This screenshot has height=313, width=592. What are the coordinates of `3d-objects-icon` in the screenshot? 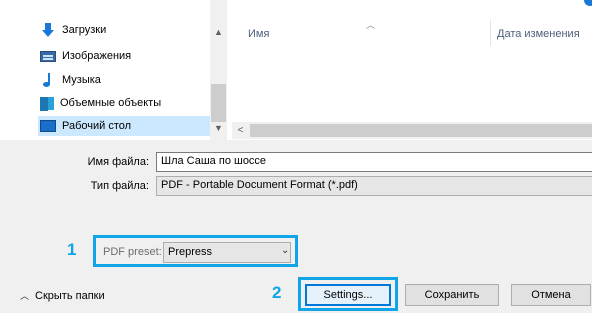 It's located at (47, 103).